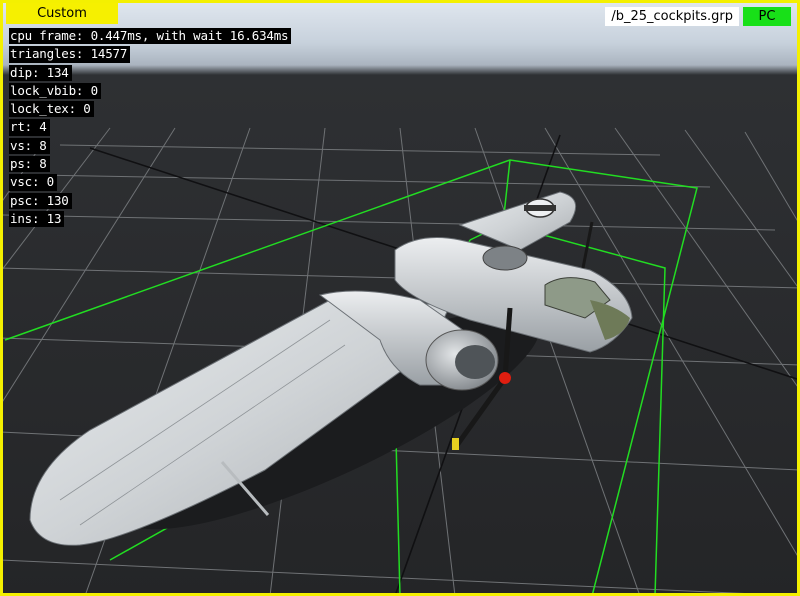 This screenshot has width=800, height=596. I want to click on stat-psc: psc: 130, so click(40, 200).